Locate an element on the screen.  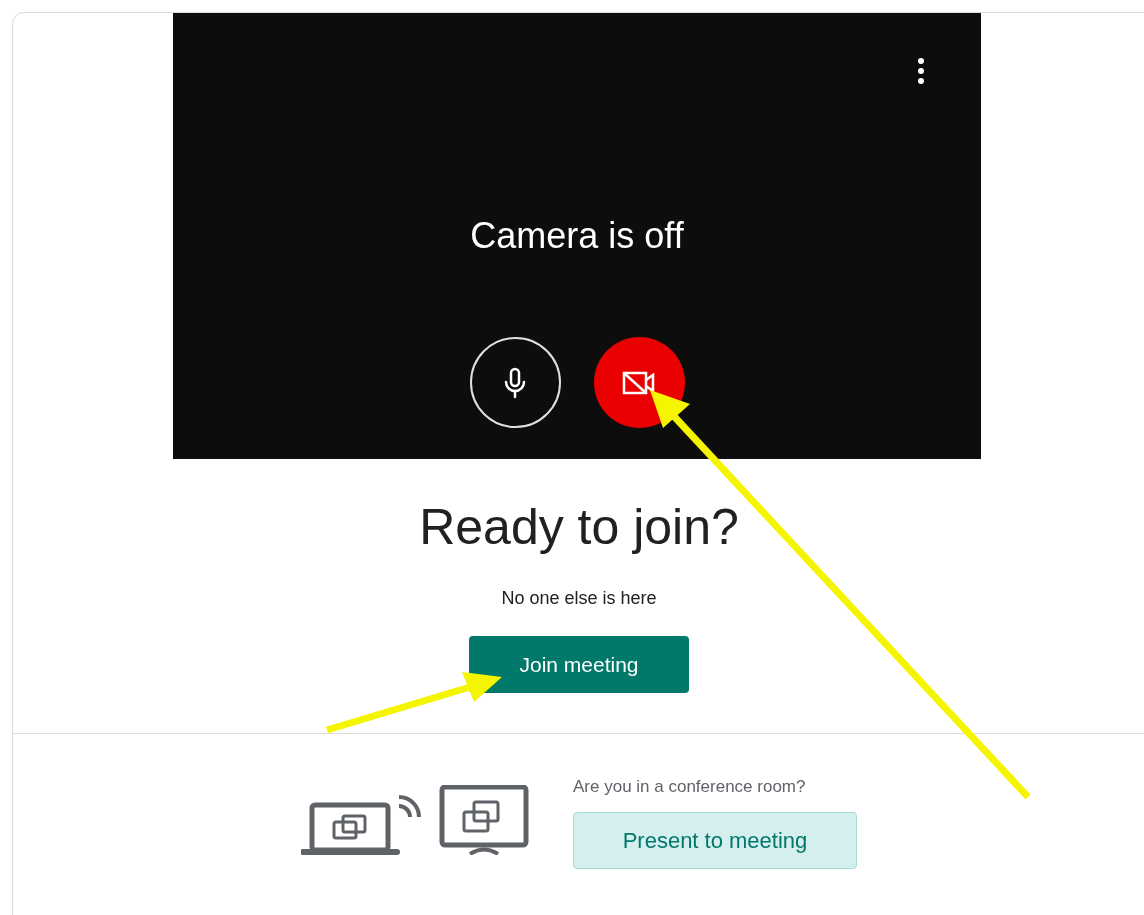
conference-room-question: Are you in a conference room? is located at coordinates (689, 787).